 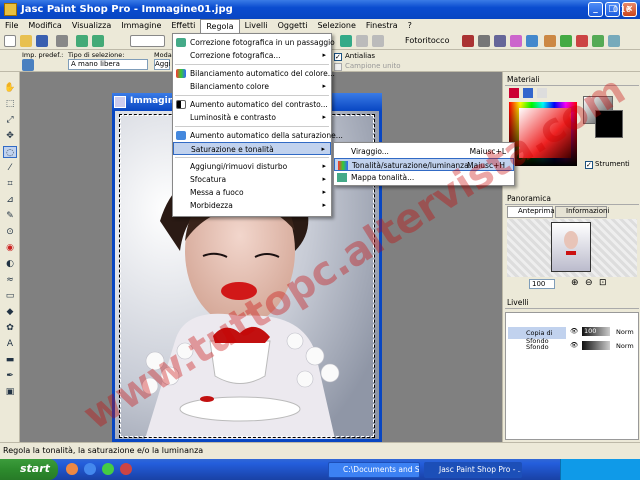 I want to click on smudge-tool-icon: ≈, so click(x=10, y=280).